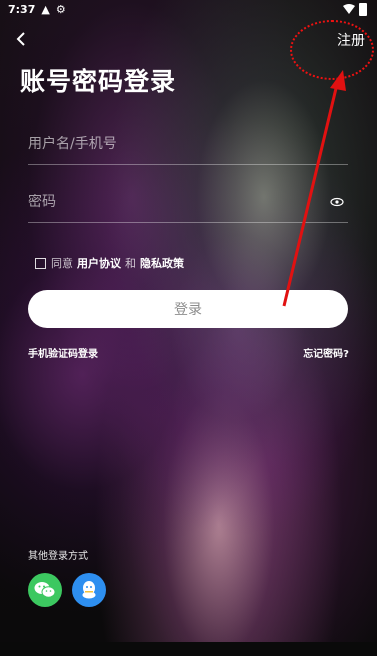 Image resolution: width=377 pixels, height=656 pixels. I want to click on password-input, so click(168, 202).